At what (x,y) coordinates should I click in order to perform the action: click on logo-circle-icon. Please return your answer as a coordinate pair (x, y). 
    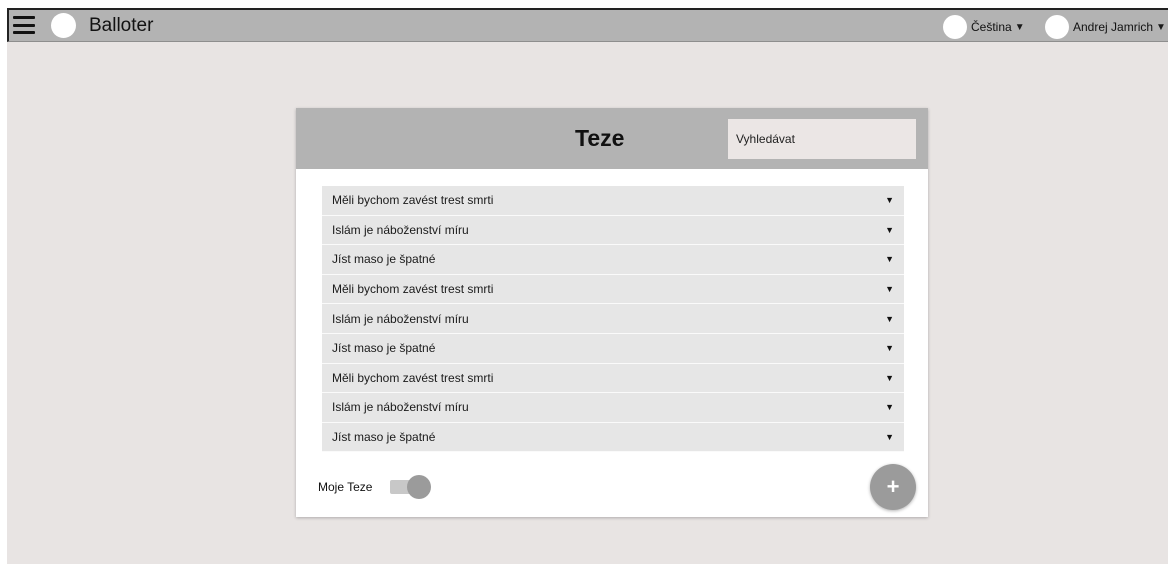
    Looking at the image, I should click on (63, 25).